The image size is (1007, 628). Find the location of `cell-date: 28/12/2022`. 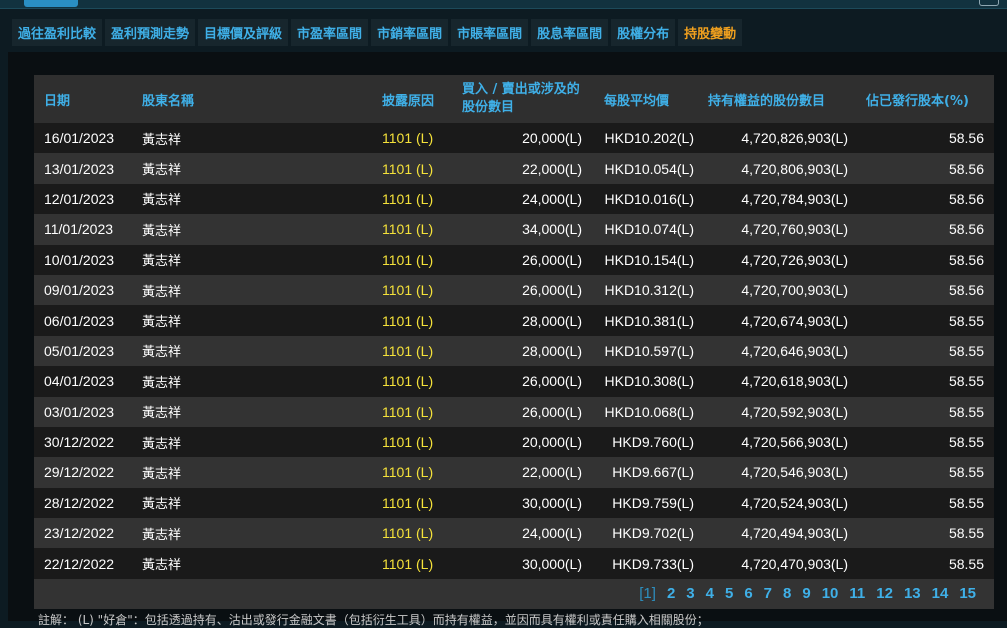

cell-date: 28/12/2022 is located at coordinates (79, 502).